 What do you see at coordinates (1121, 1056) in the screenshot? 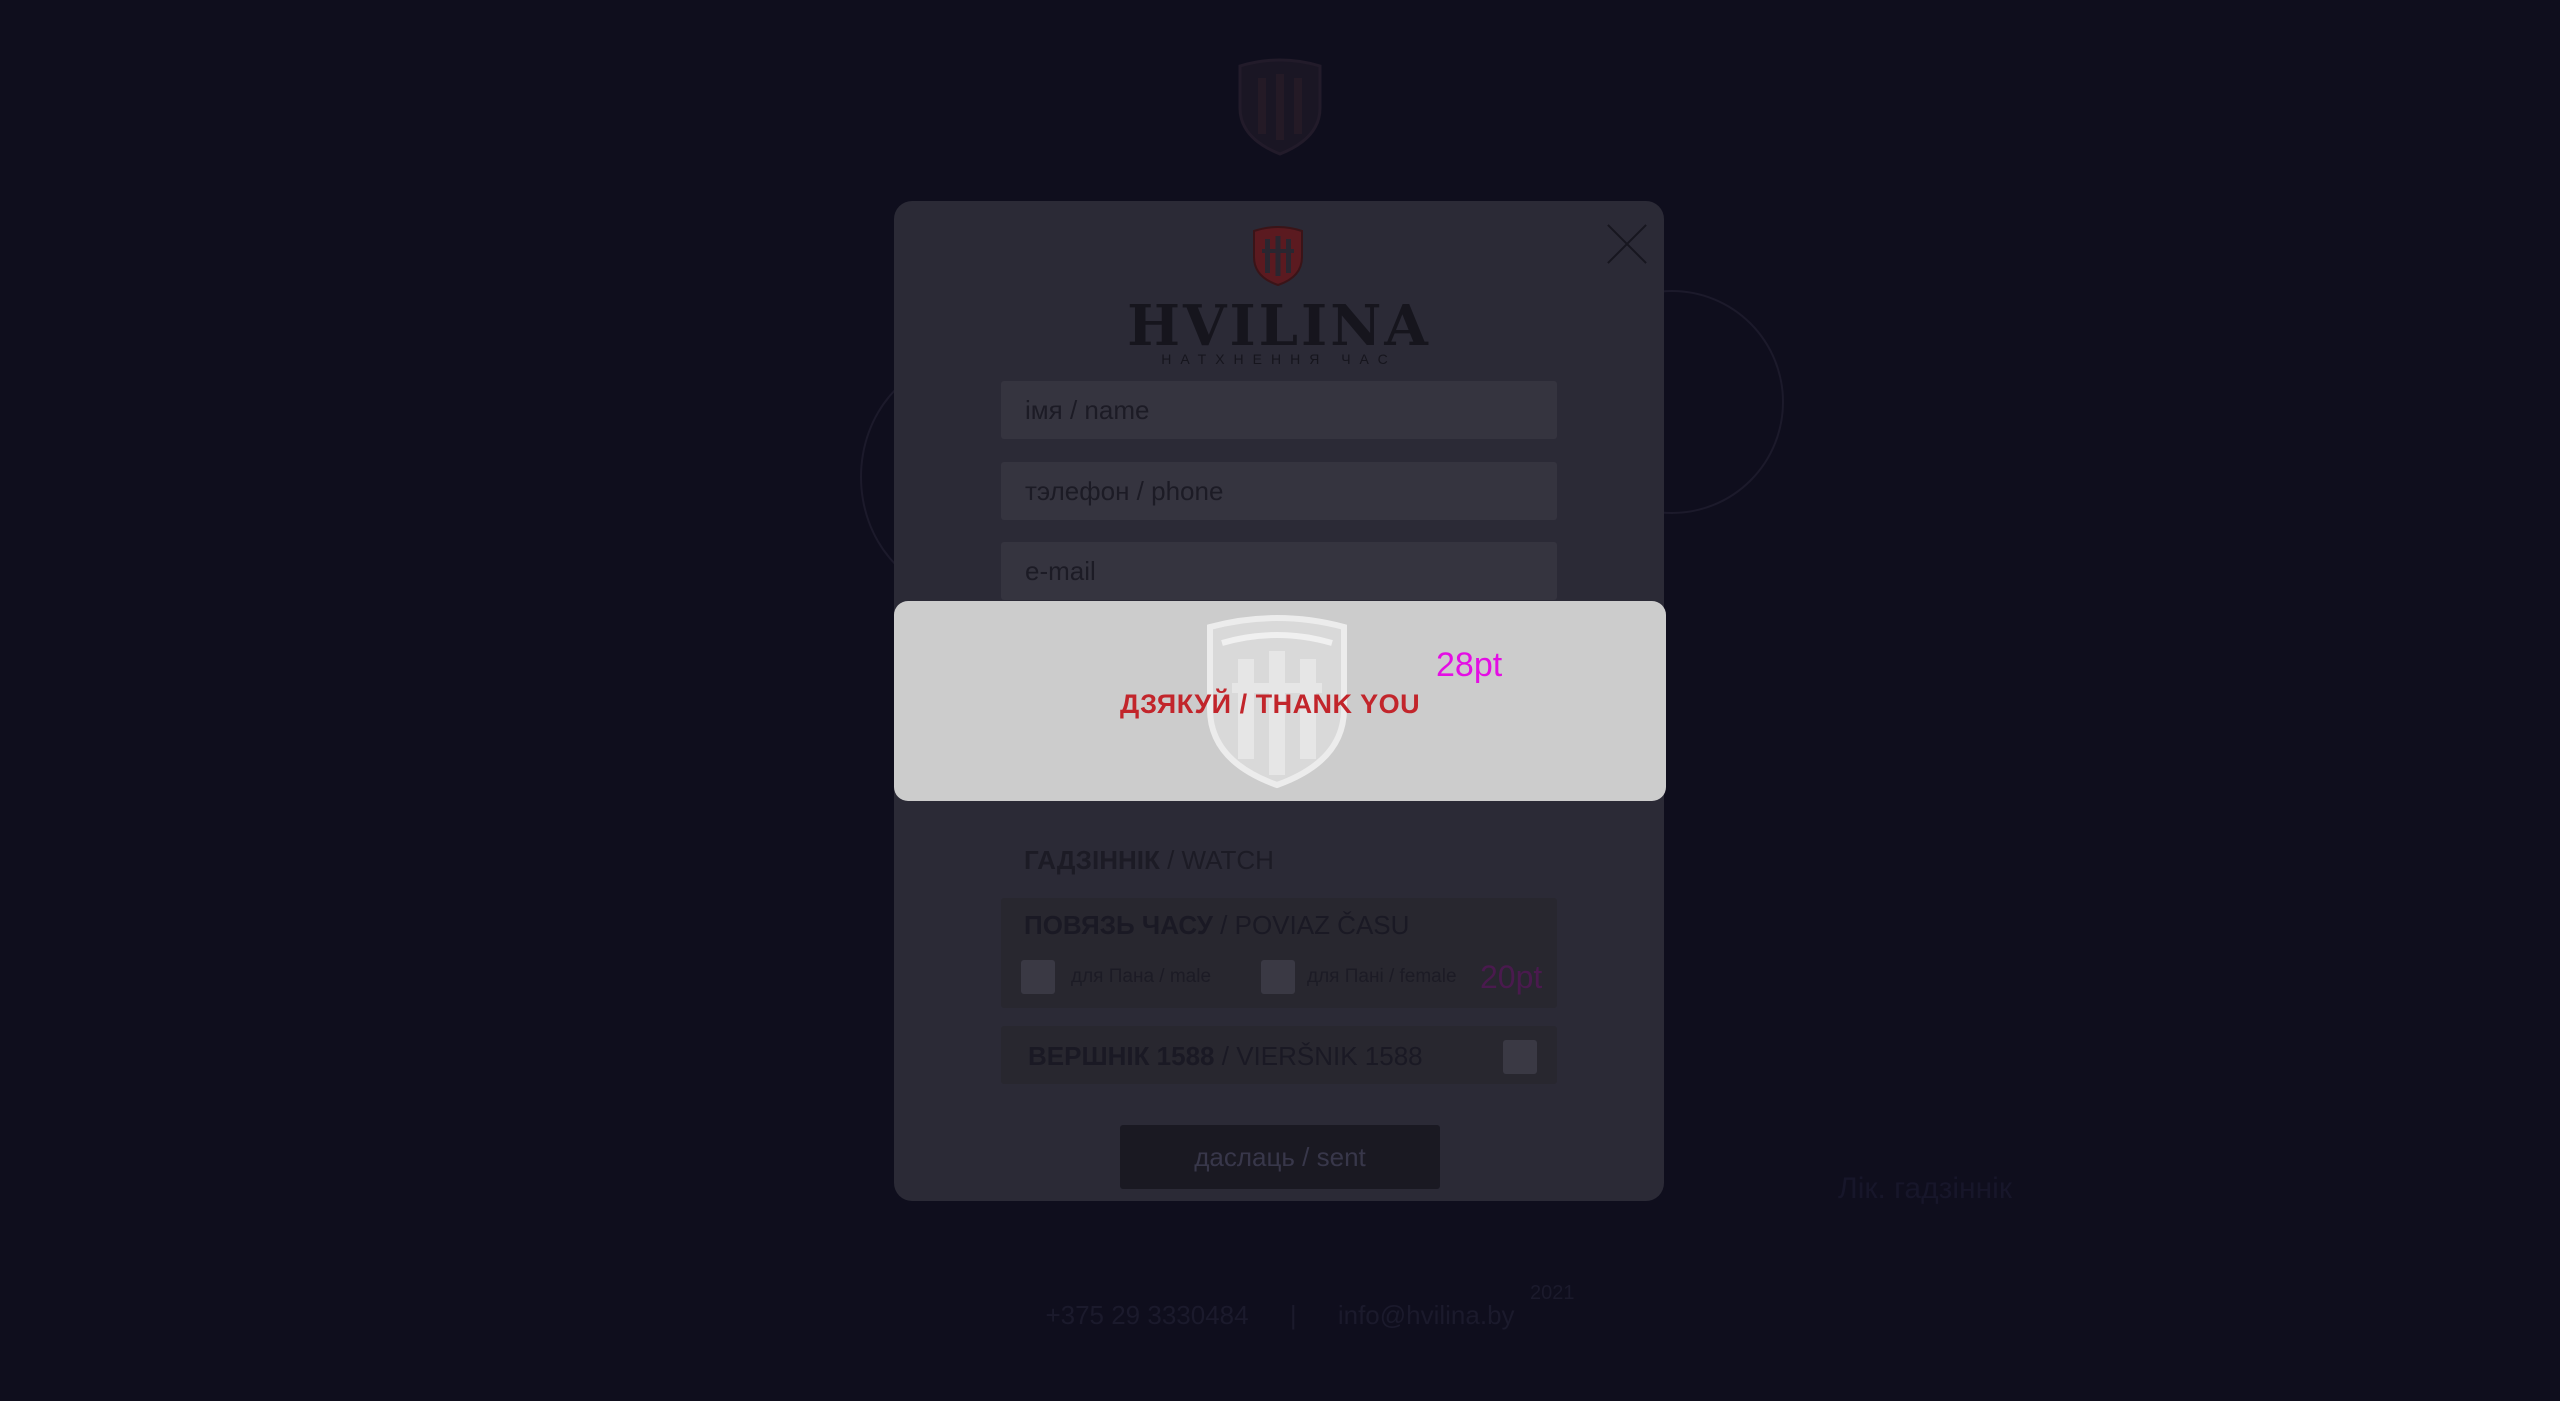
I see `top-title-bold: ВЕРШНІК 1588` at bounding box center [1121, 1056].